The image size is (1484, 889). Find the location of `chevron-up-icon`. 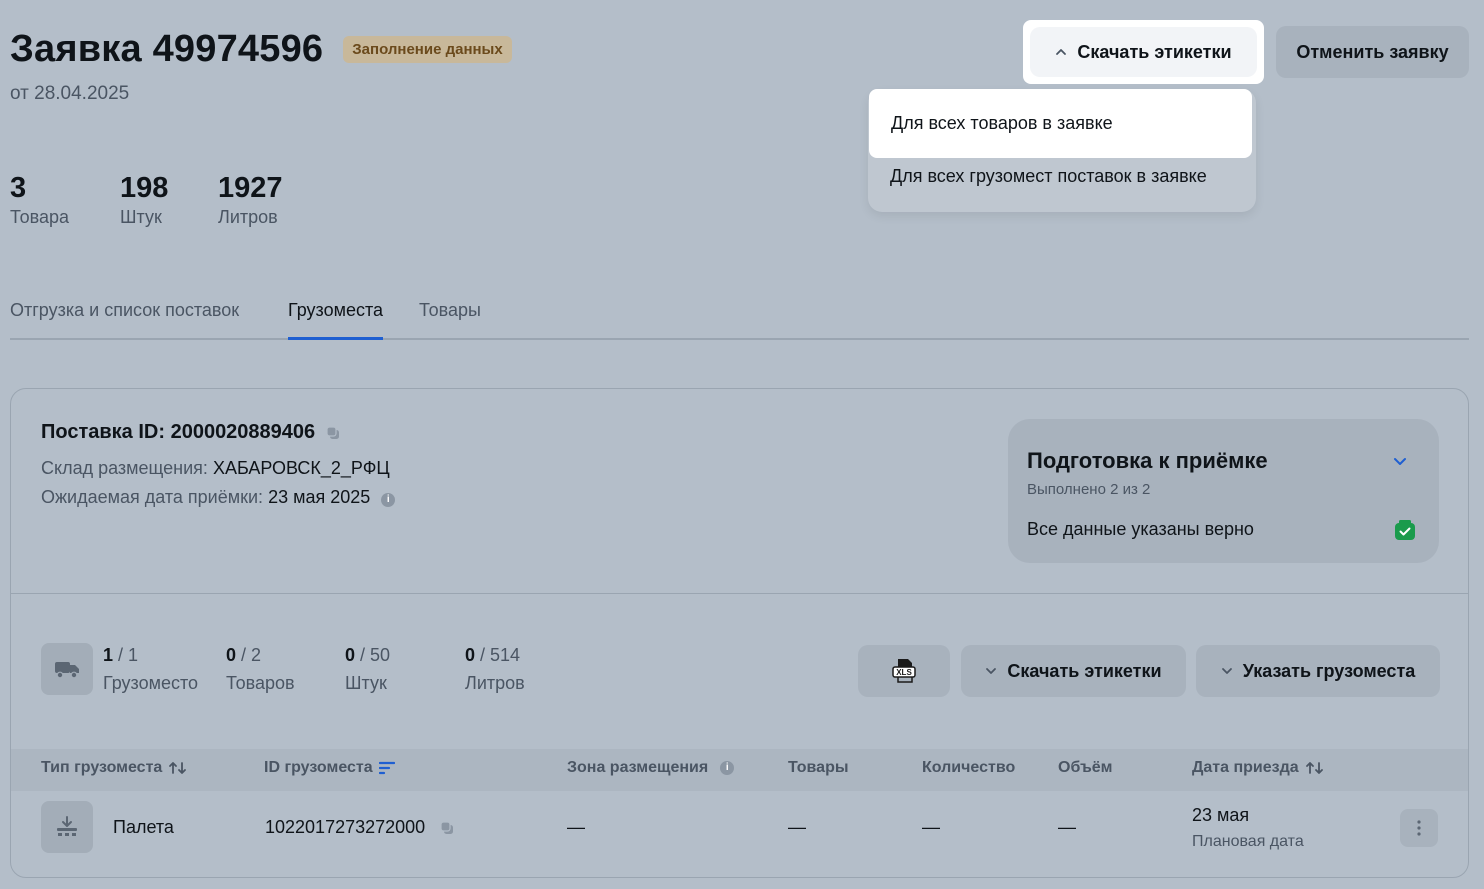

chevron-up-icon is located at coordinates (1061, 52).